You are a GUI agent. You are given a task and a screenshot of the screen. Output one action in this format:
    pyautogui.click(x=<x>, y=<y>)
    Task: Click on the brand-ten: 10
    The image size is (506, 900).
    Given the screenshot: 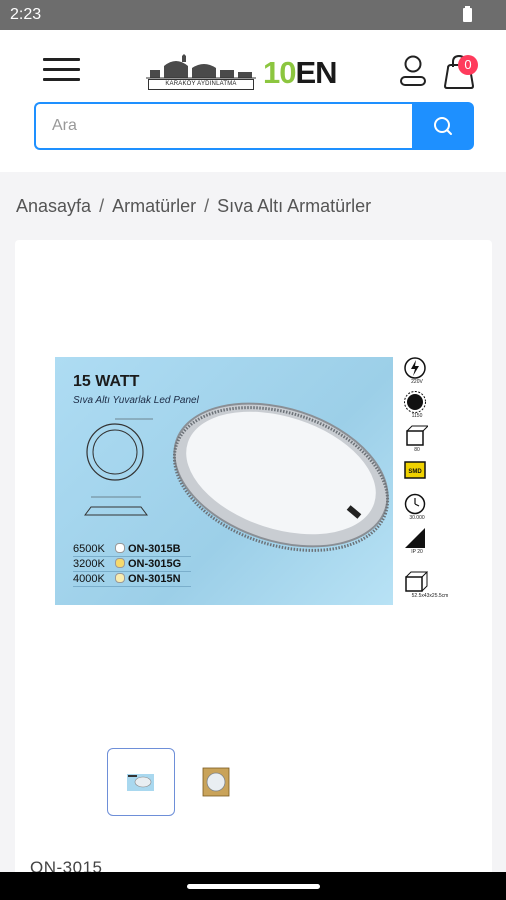 What is the action you would take?
    pyautogui.click(x=279, y=72)
    